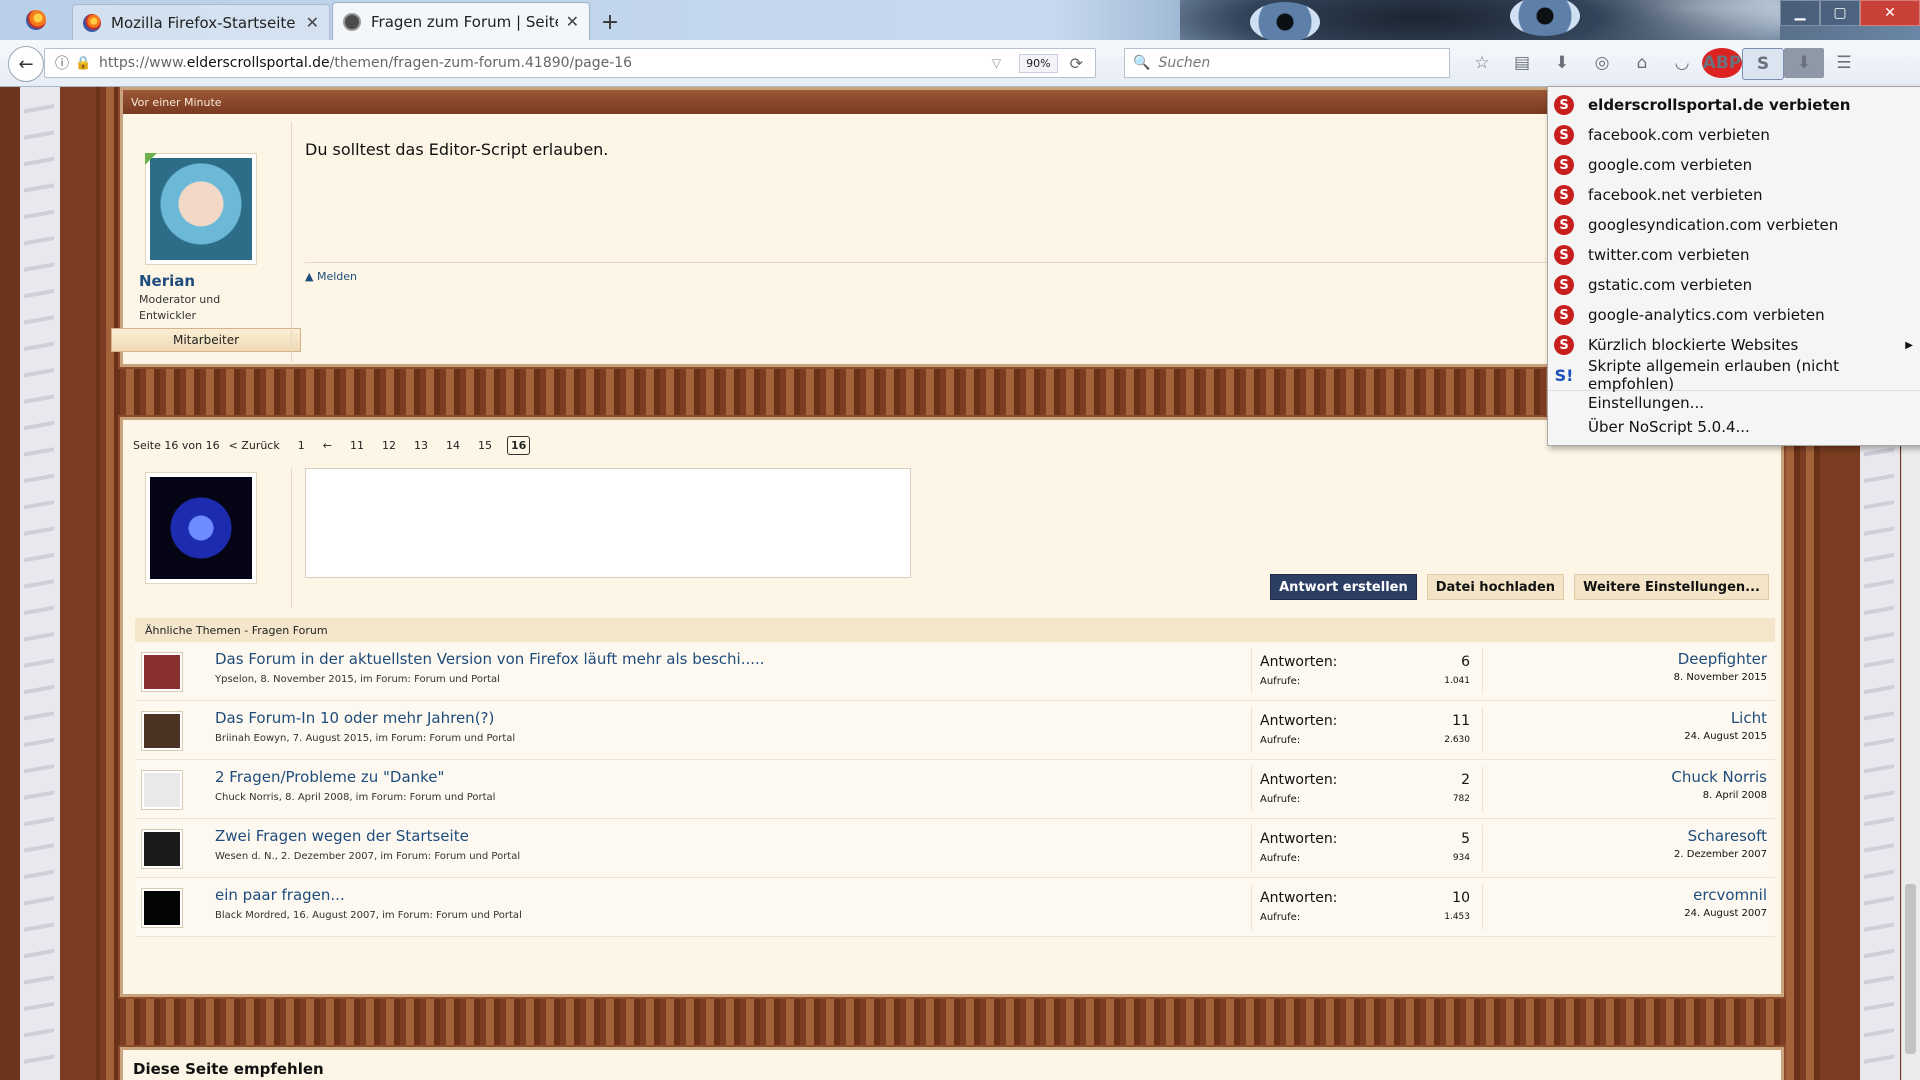  I want to click on back-button: ←, so click(26, 64).